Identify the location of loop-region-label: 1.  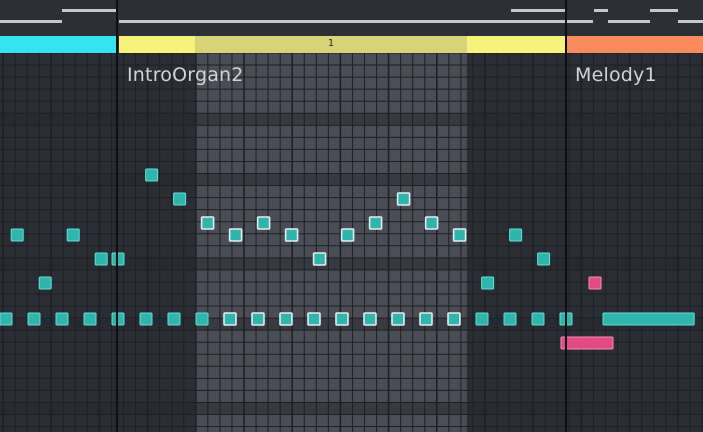
(331, 43).